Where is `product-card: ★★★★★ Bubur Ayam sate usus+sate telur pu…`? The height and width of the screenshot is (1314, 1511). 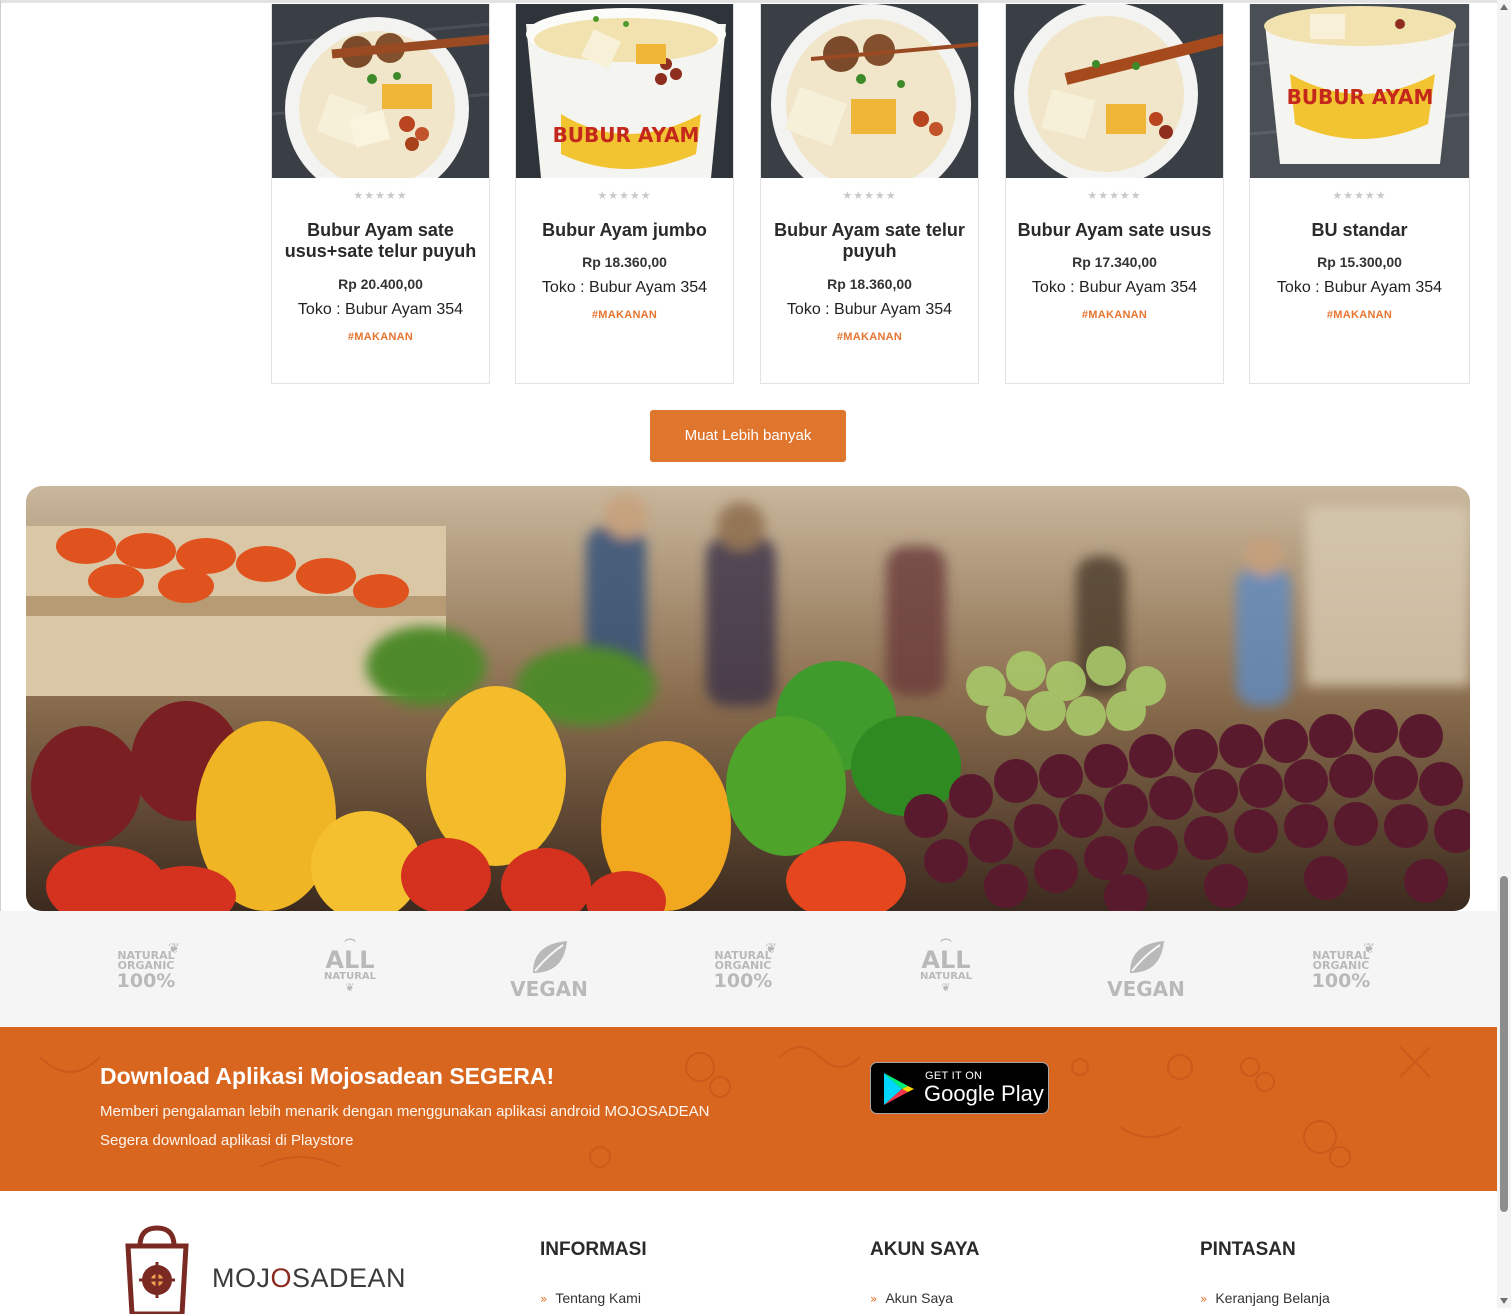
product-card: ★★★★★ Bubur Ayam sate usus+sate telur pu… is located at coordinates (380, 194).